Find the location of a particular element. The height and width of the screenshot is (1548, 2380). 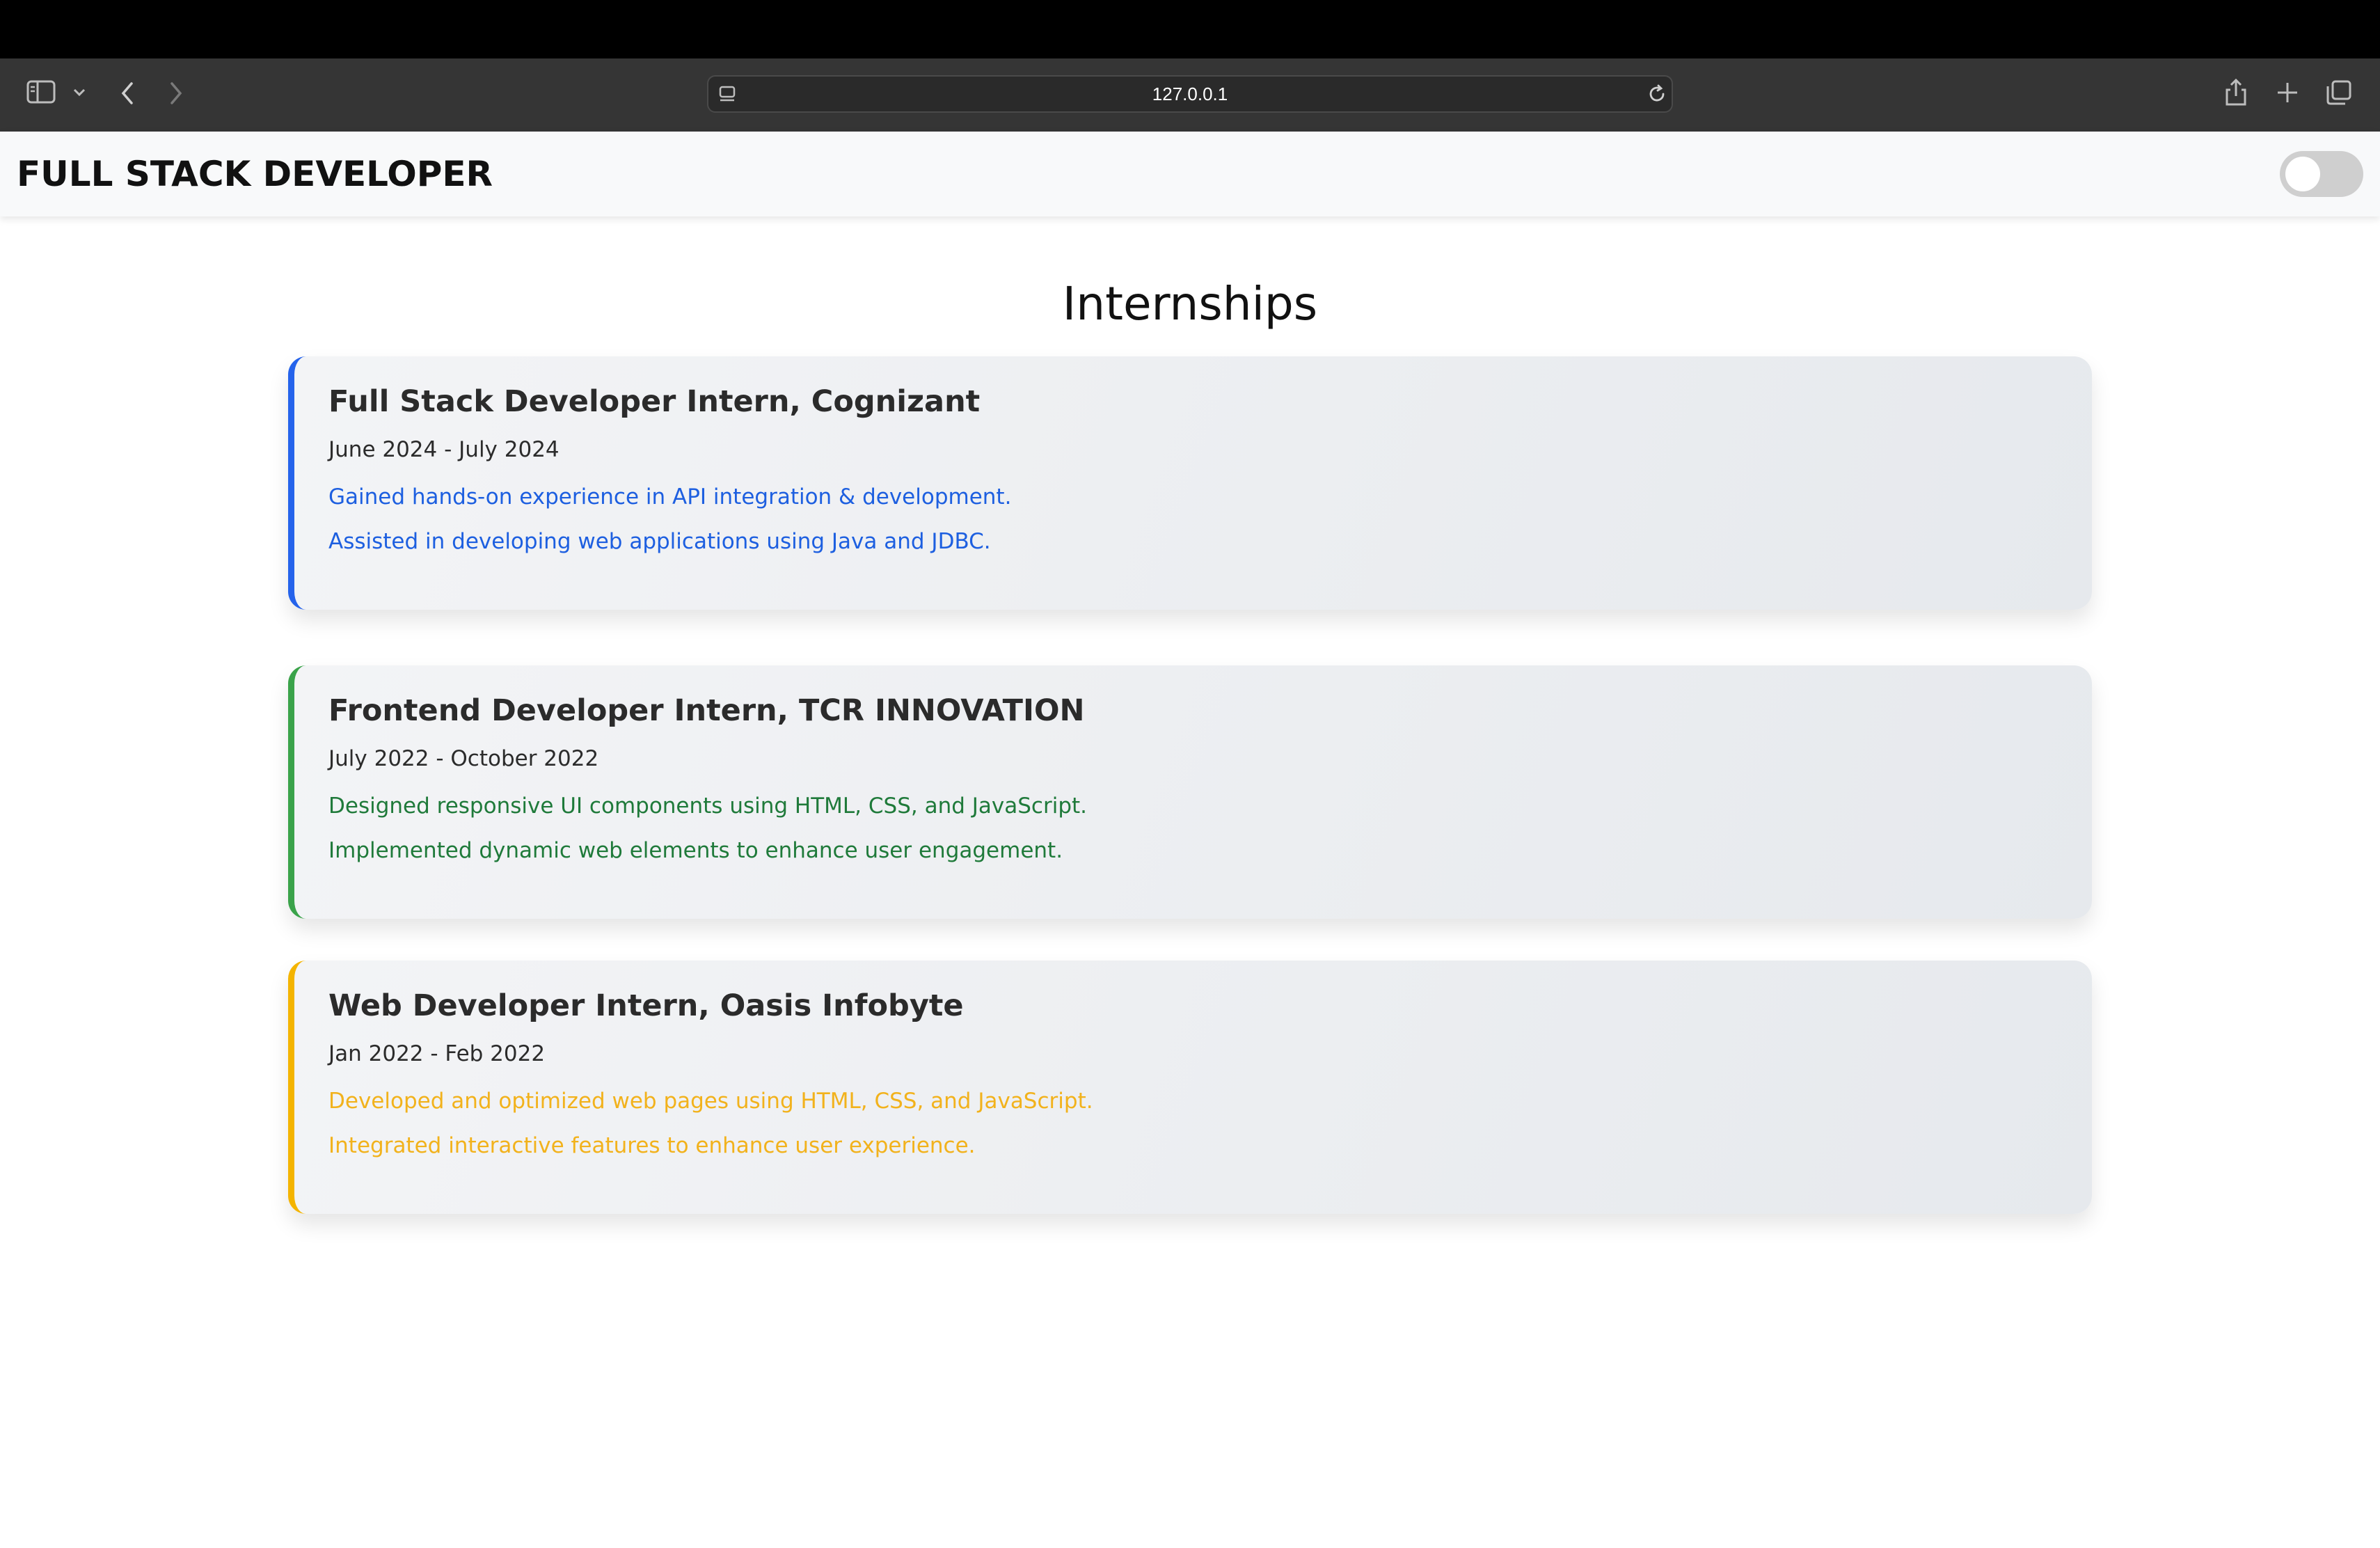

internship-dates: Jan 2022 - Feb 2022 is located at coordinates (437, 1053).